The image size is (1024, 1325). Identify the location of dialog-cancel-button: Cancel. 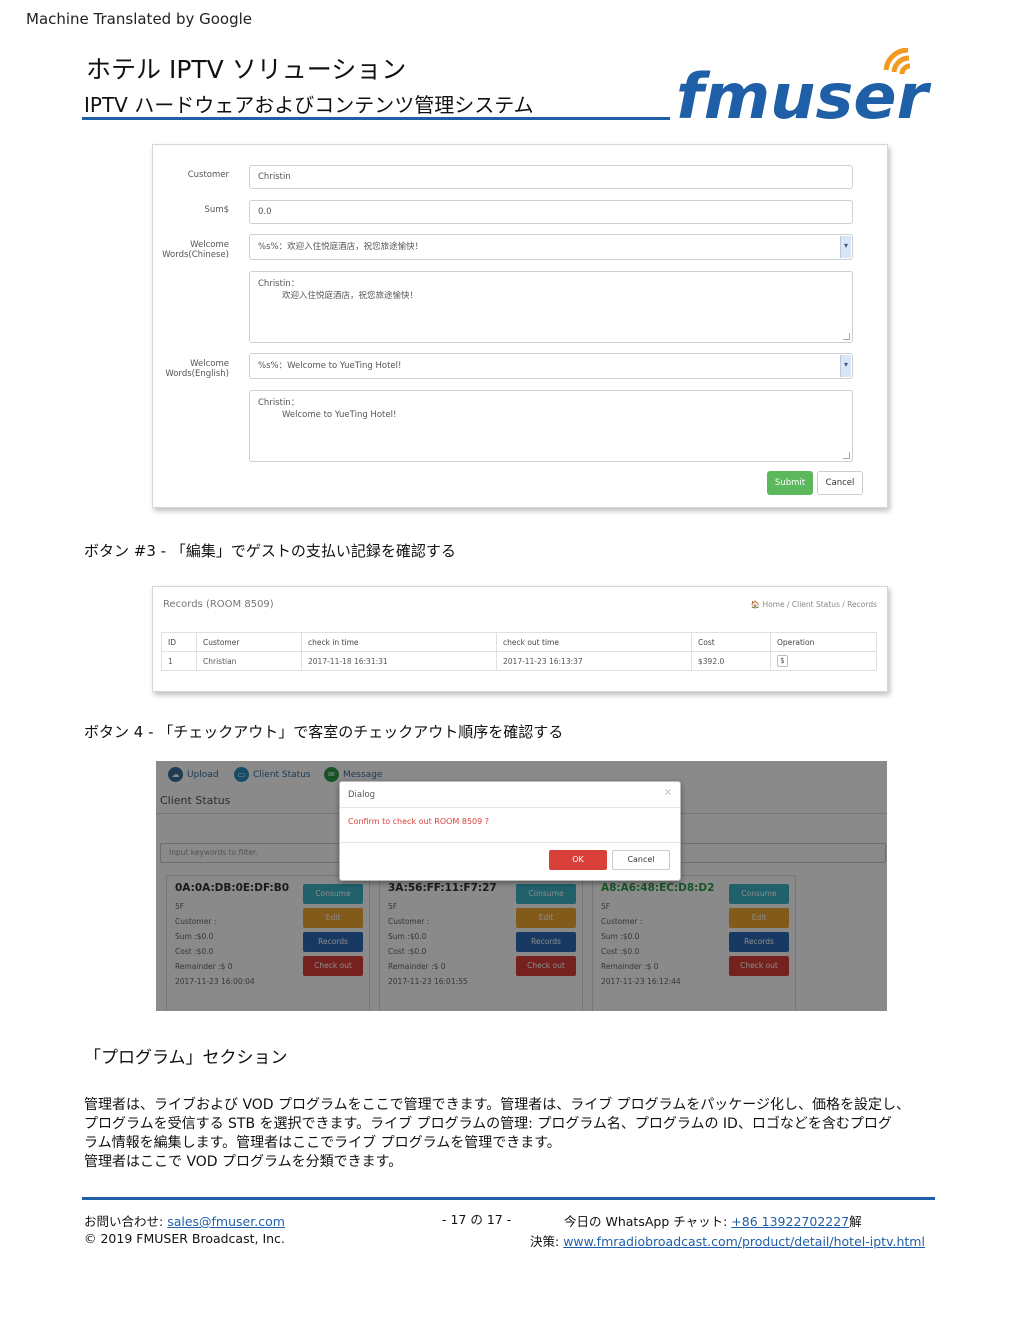
(641, 860).